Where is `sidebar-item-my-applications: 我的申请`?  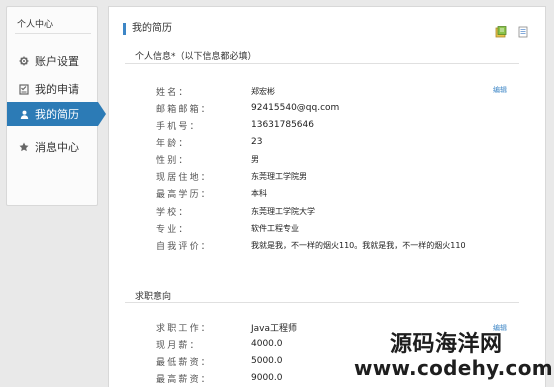 sidebar-item-my-applications: 我的申请 is located at coordinates (52, 89).